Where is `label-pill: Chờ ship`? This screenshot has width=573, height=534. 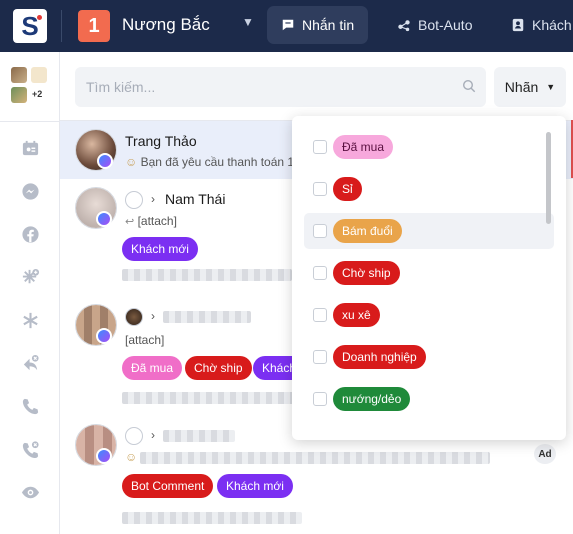
label-pill: Chờ ship is located at coordinates (366, 273).